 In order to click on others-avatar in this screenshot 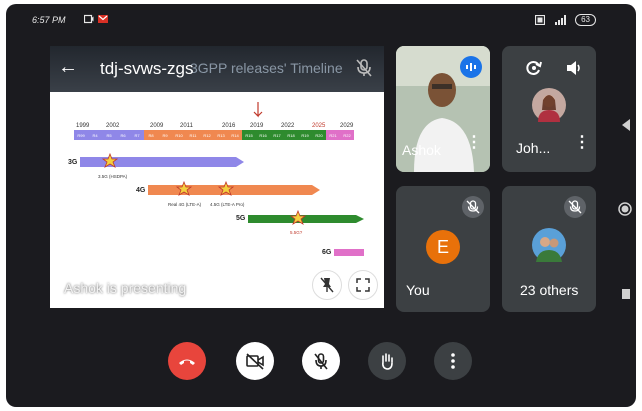, I will do `click(549, 245)`.